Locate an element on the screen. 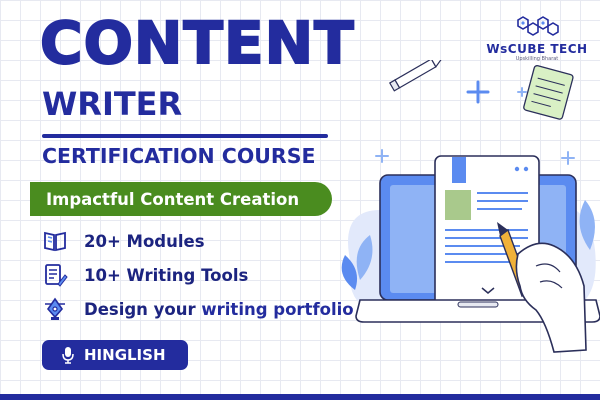  tagline-text: Impactful Content Creation is located at coordinates (173, 199).